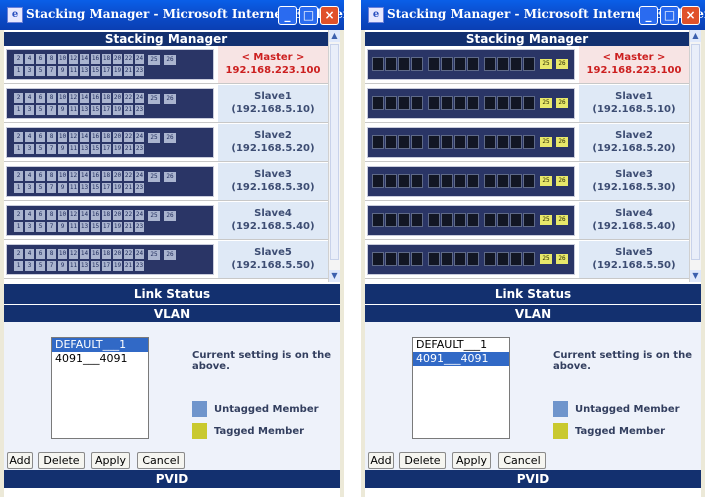 Image resolution: width=705 pixels, height=497 pixels. What do you see at coordinates (273, 103) in the screenshot?
I see `unit-label: Slave1 (192.168.5.10)` at bounding box center [273, 103].